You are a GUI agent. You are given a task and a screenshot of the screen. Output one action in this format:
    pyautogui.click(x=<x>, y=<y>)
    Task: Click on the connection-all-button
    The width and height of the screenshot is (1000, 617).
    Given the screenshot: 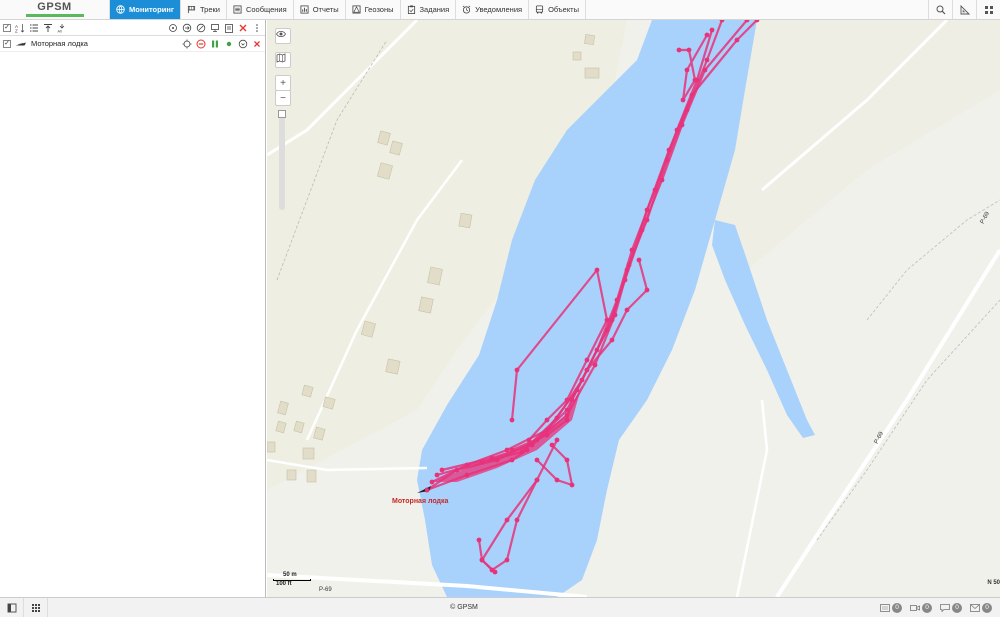 What is the action you would take?
    pyautogui.click(x=201, y=28)
    